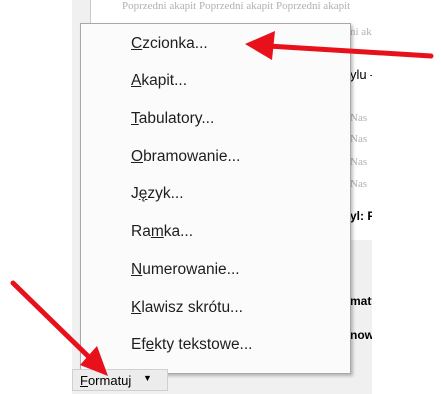  I want to click on option-label-fragment: matyw, so click(361, 301).